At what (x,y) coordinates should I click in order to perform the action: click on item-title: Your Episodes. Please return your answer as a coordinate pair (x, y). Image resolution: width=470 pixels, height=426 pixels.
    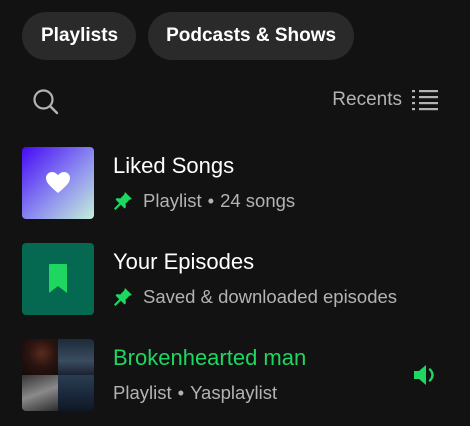
    Looking at the image, I should click on (184, 261).